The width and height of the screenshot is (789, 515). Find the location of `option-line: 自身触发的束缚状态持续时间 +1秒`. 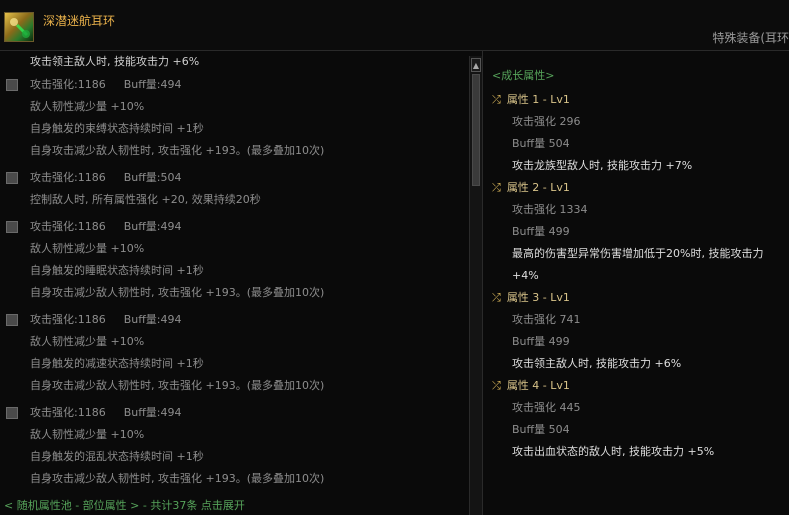

option-line: 自身触发的束缚状态持续时间 +1秒 is located at coordinates (117, 128).